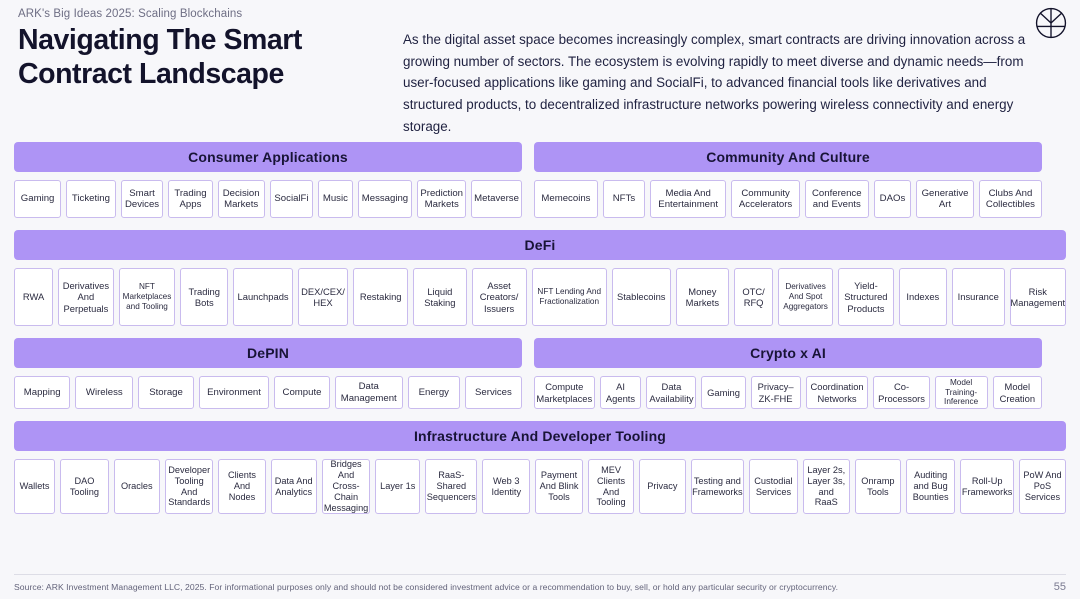 The width and height of the screenshot is (1080, 599). I want to click on category-card: MEV Clients And Tooling, so click(611, 486).